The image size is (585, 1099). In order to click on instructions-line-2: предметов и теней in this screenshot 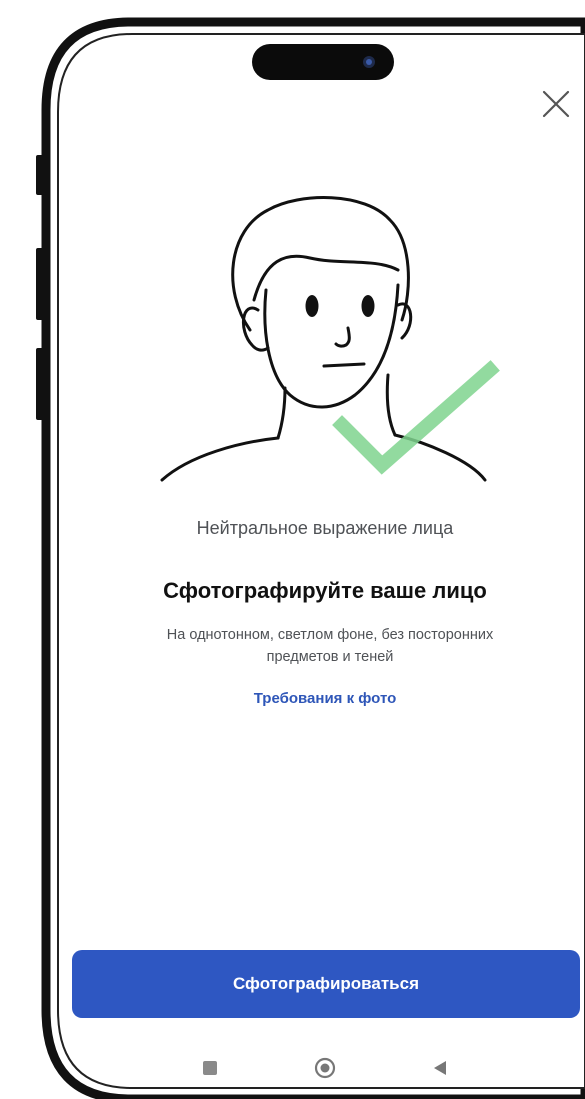, I will do `click(330, 657)`.